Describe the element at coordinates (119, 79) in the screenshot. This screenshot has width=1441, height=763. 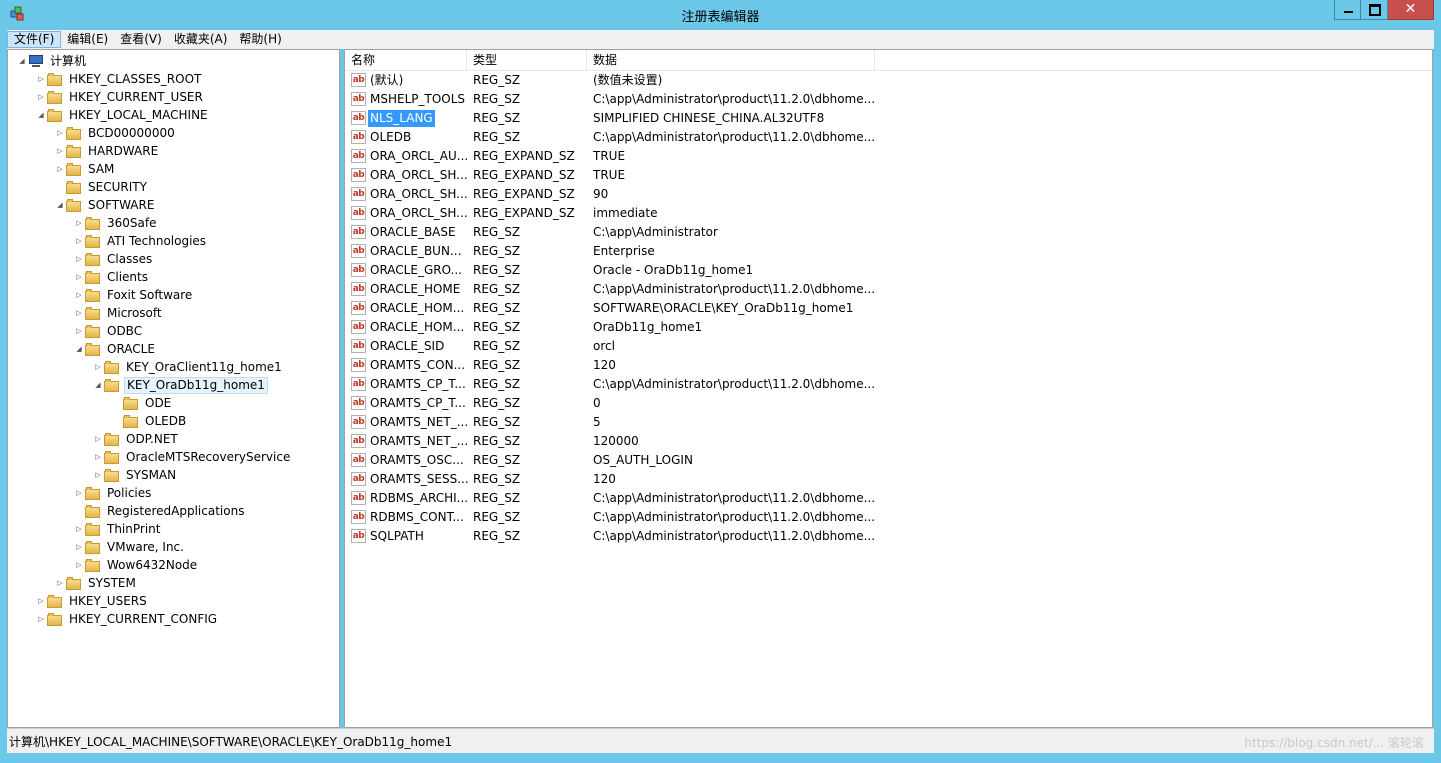
I see `tree-node: ▷ HKEY_CLASSES_ROOT` at that location.